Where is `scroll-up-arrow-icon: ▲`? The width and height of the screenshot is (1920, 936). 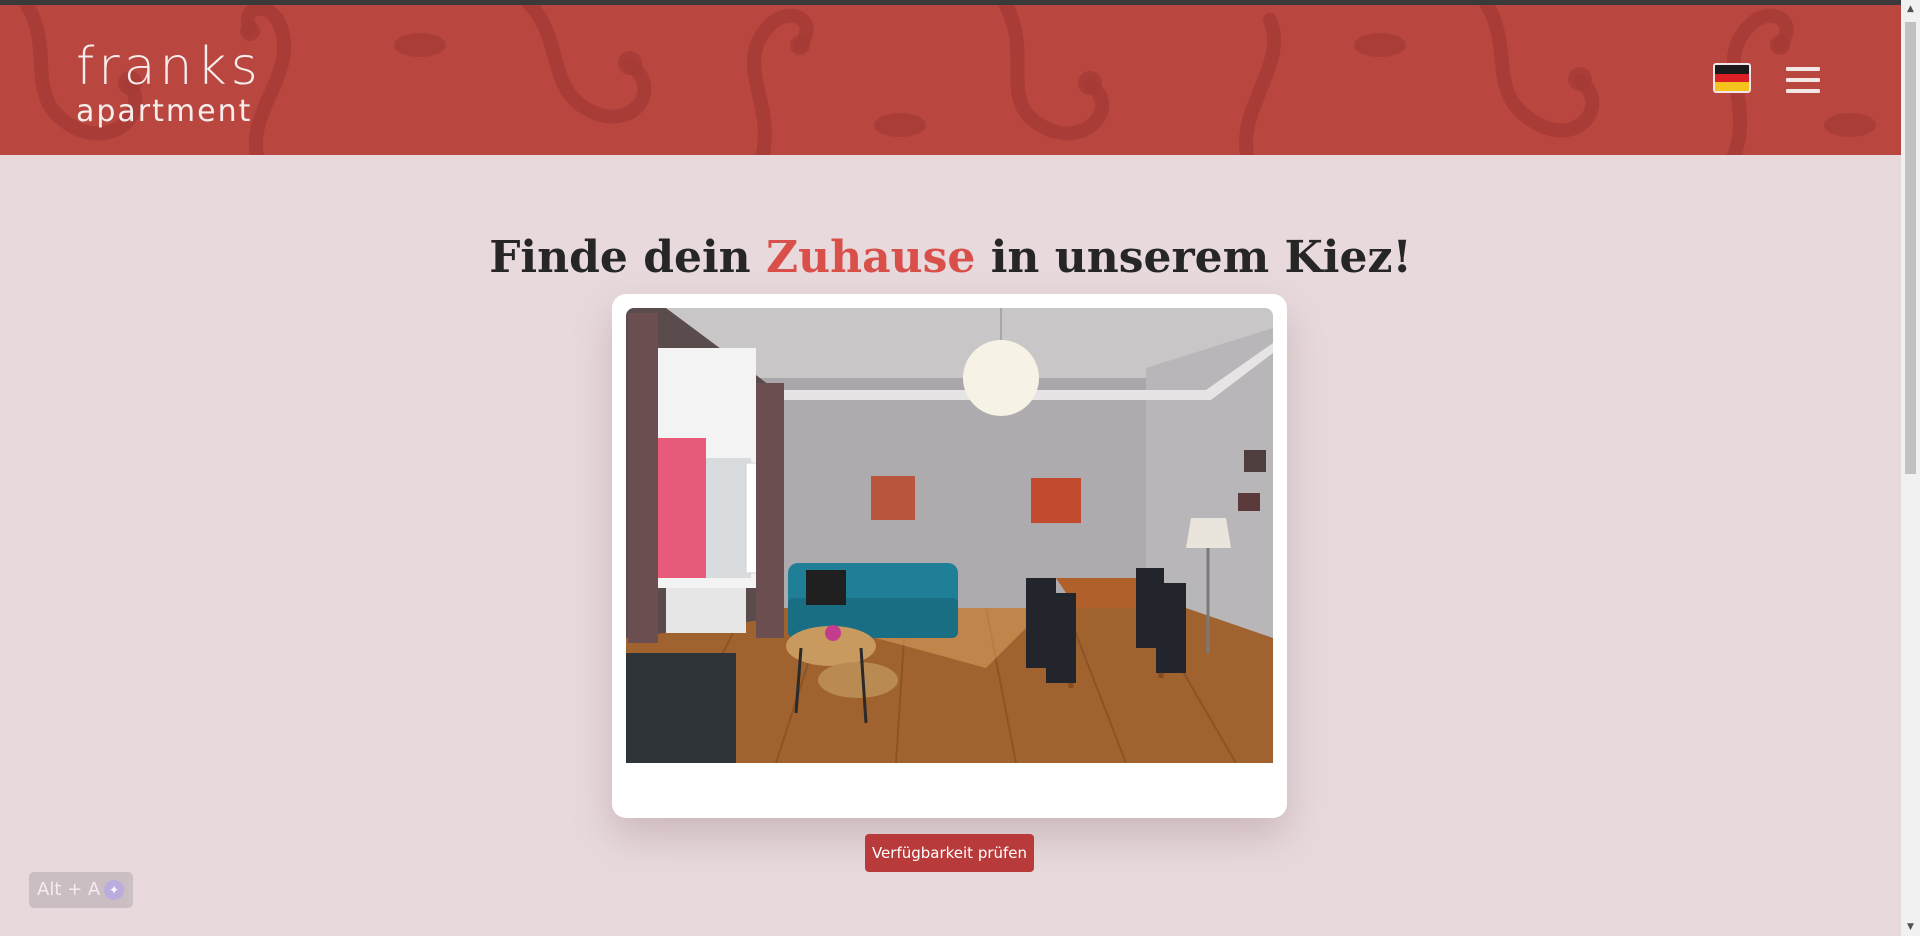
scroll-up-arrow-icon: ▲ is located at coordinates (1910, 9).